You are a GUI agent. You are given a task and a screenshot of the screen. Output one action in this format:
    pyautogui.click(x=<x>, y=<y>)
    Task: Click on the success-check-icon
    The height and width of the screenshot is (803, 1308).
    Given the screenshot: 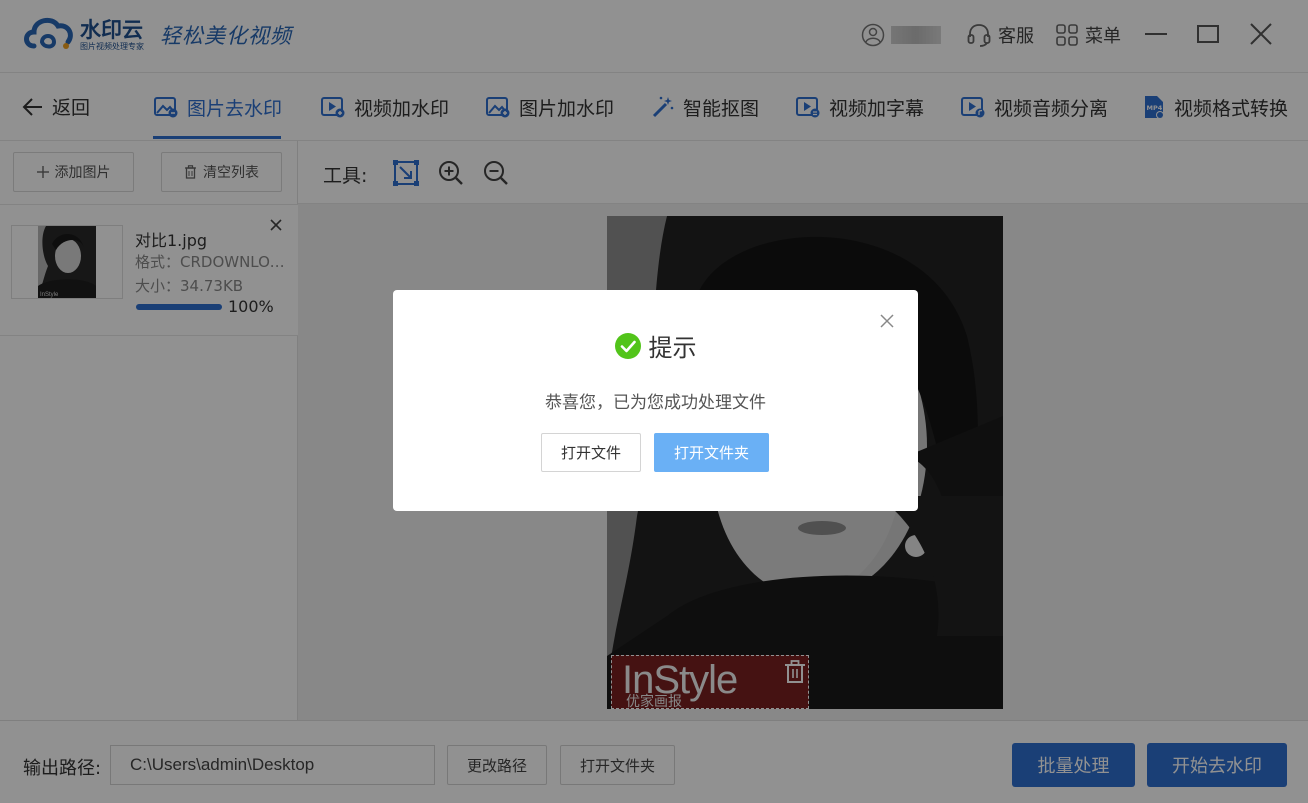 What is the action you would take?
    pyautogui.click(x=627, y=345)
    